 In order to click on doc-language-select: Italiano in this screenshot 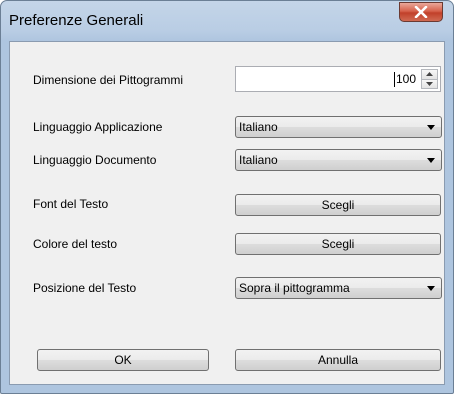, I will do `click(338, 160)`.